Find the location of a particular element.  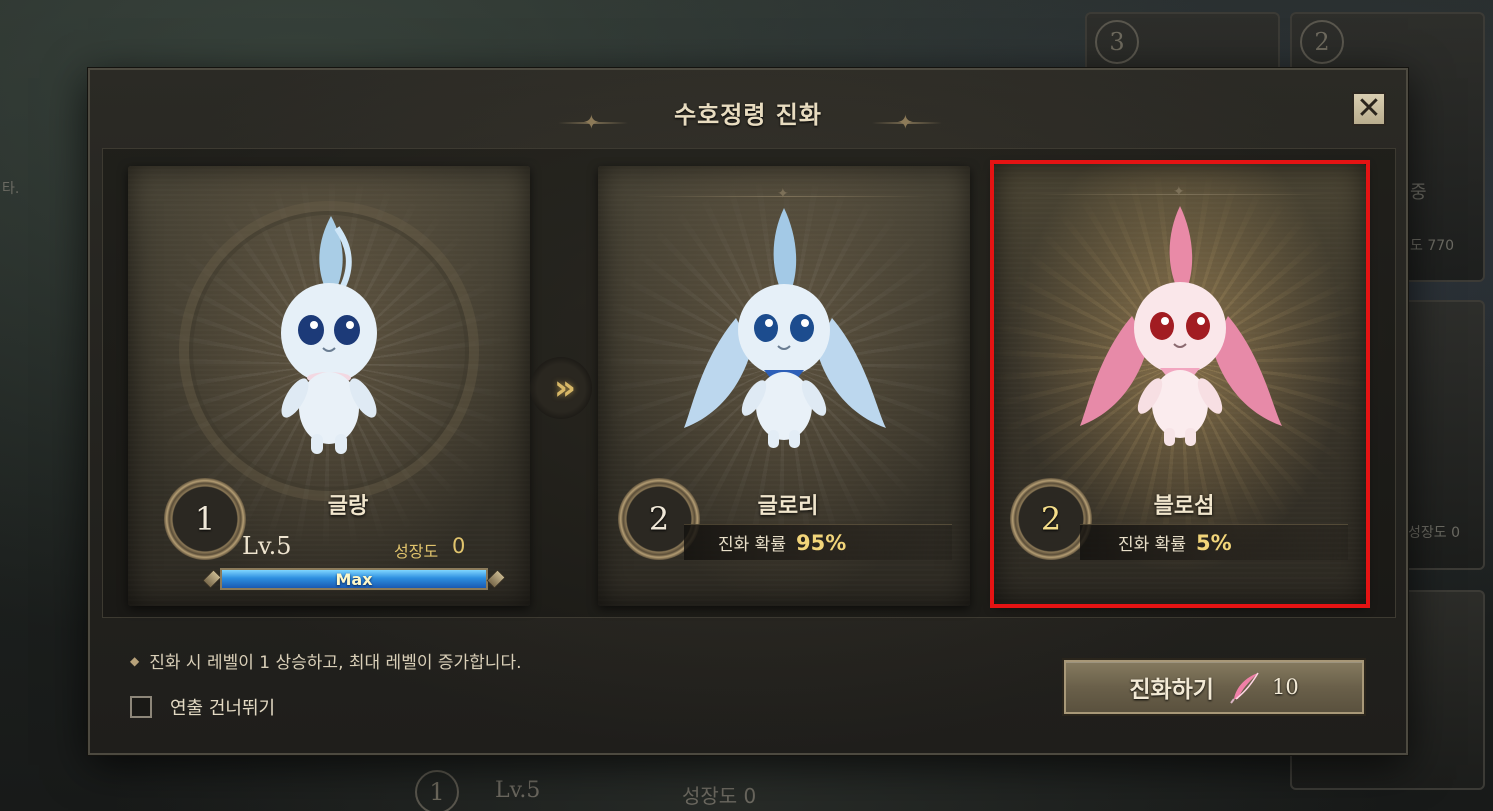

current-spirit-card: 1 글랑 Lv.5 성장도 0 Max is located at coordinates (329, 386).